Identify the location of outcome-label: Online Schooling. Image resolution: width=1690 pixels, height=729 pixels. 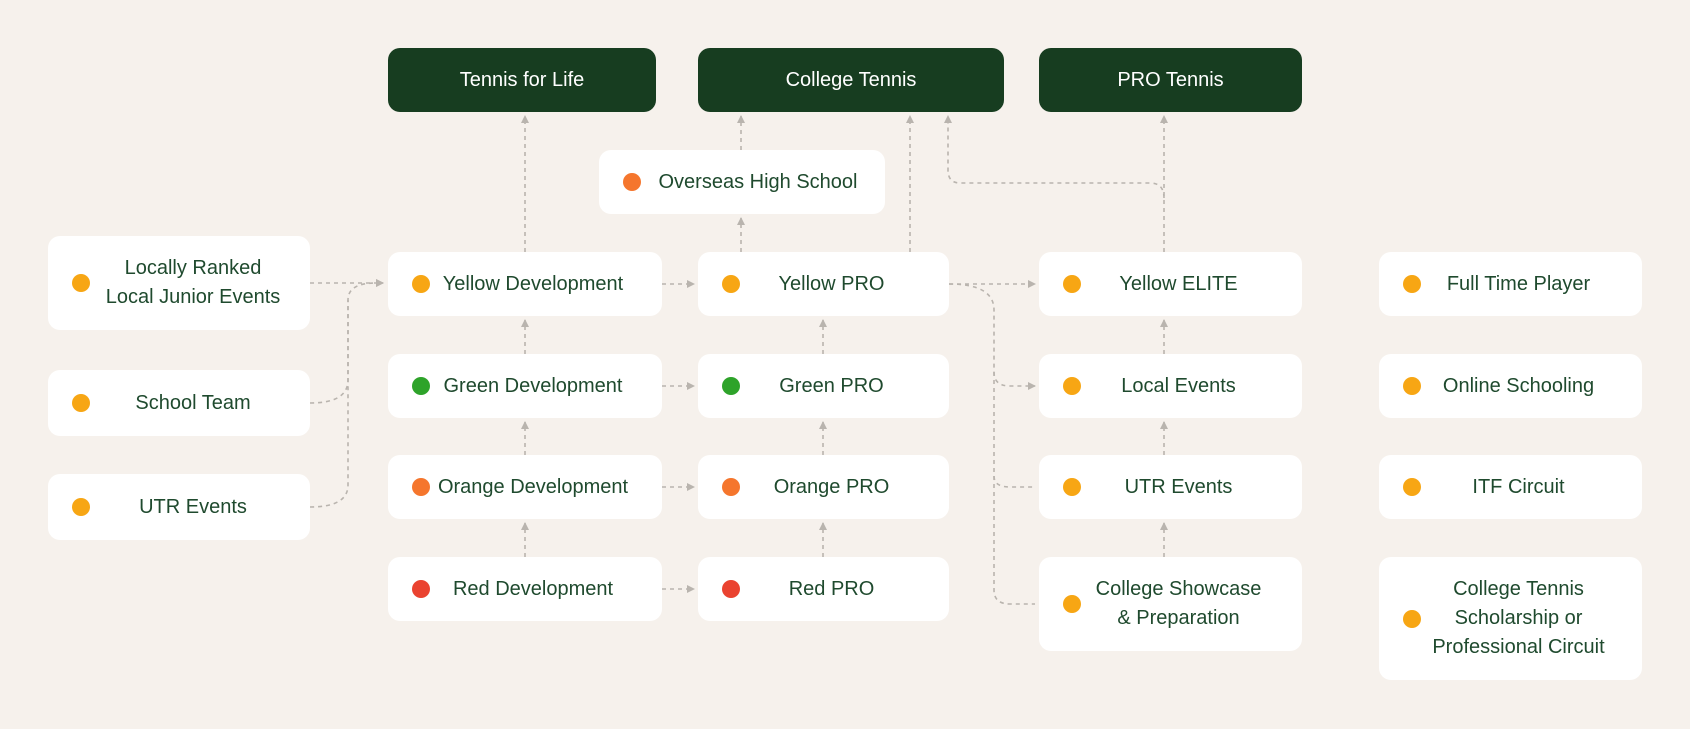
(1518, 385).